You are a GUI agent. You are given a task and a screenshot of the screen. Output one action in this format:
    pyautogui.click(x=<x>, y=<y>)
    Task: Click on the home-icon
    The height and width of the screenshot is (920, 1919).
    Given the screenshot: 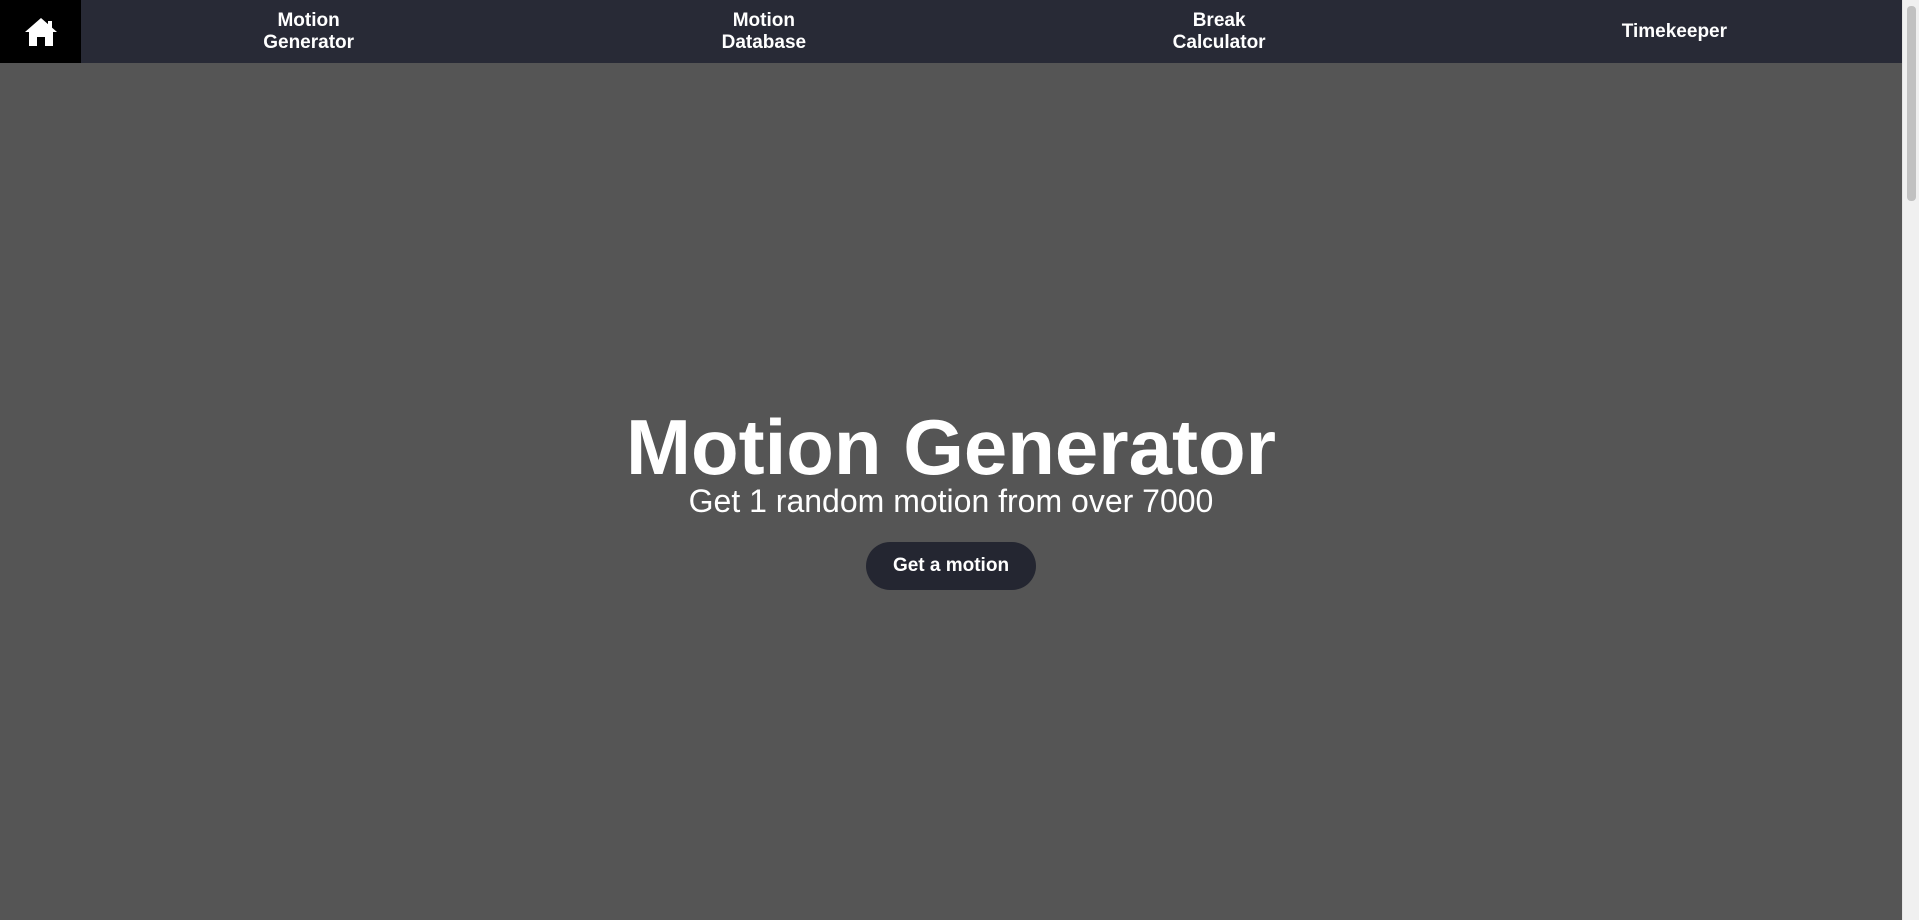 What is the action you would take?
    pyautogui.click(x=41, y=32)
    